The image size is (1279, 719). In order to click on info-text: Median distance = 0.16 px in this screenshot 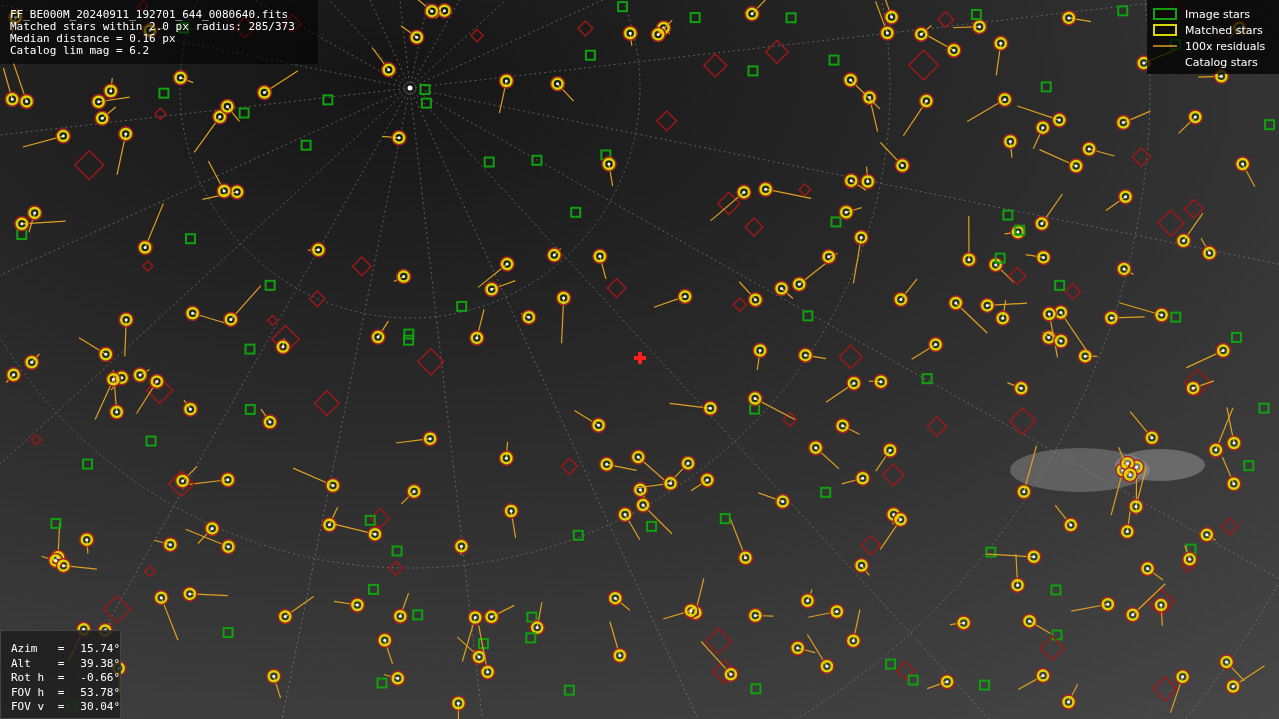, I will do `click(93, 39)`.